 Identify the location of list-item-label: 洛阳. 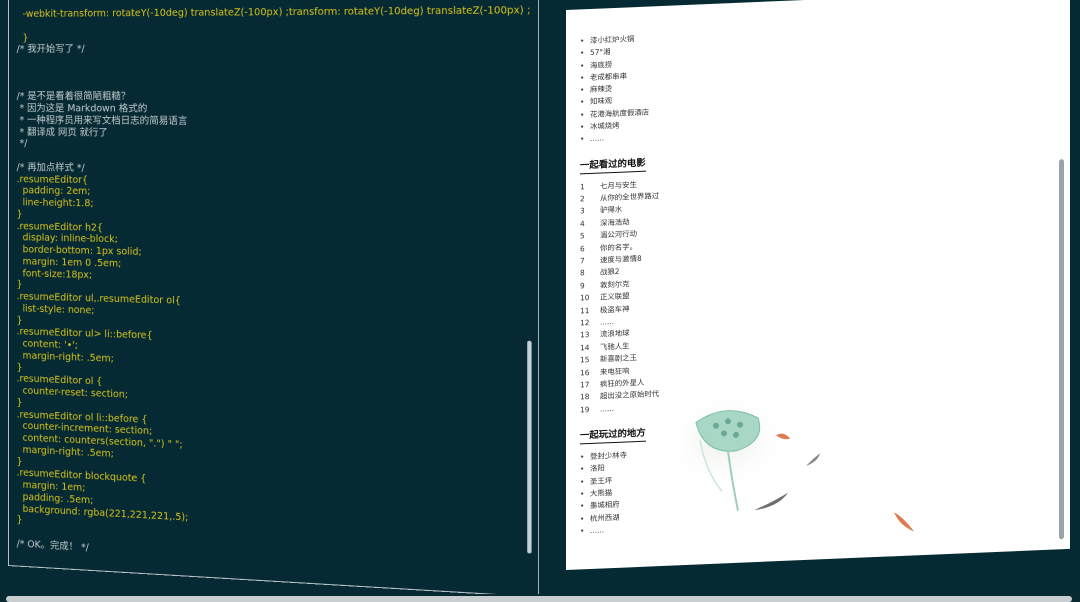
(597, 468).